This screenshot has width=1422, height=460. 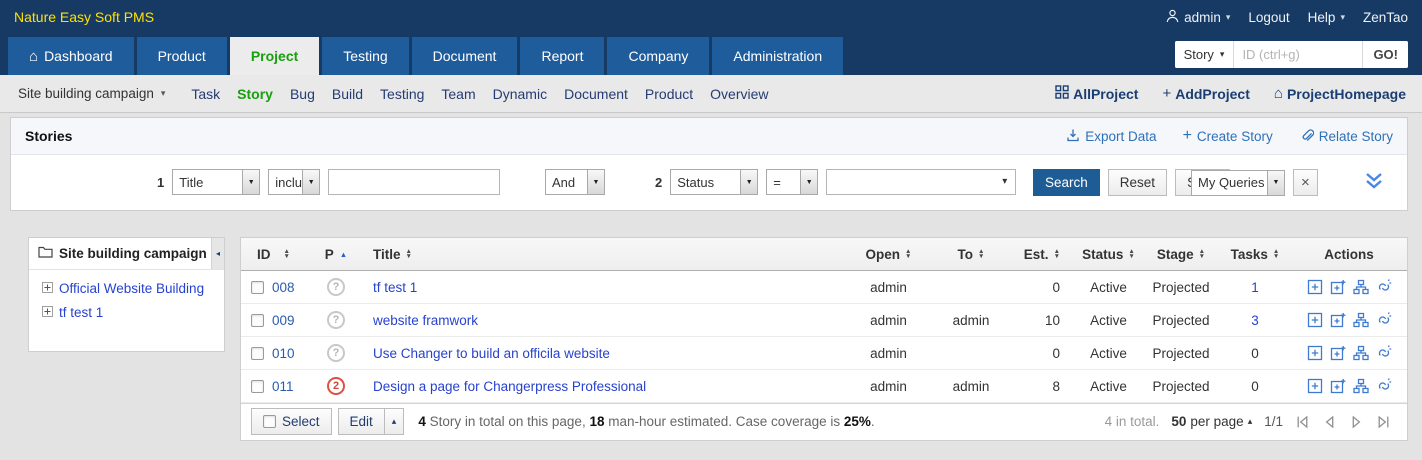 What do you see at coordinates (1385, 17) in the screenshot?
I see `zentao-link: ZenTao` at bounding box center [1385, 17].